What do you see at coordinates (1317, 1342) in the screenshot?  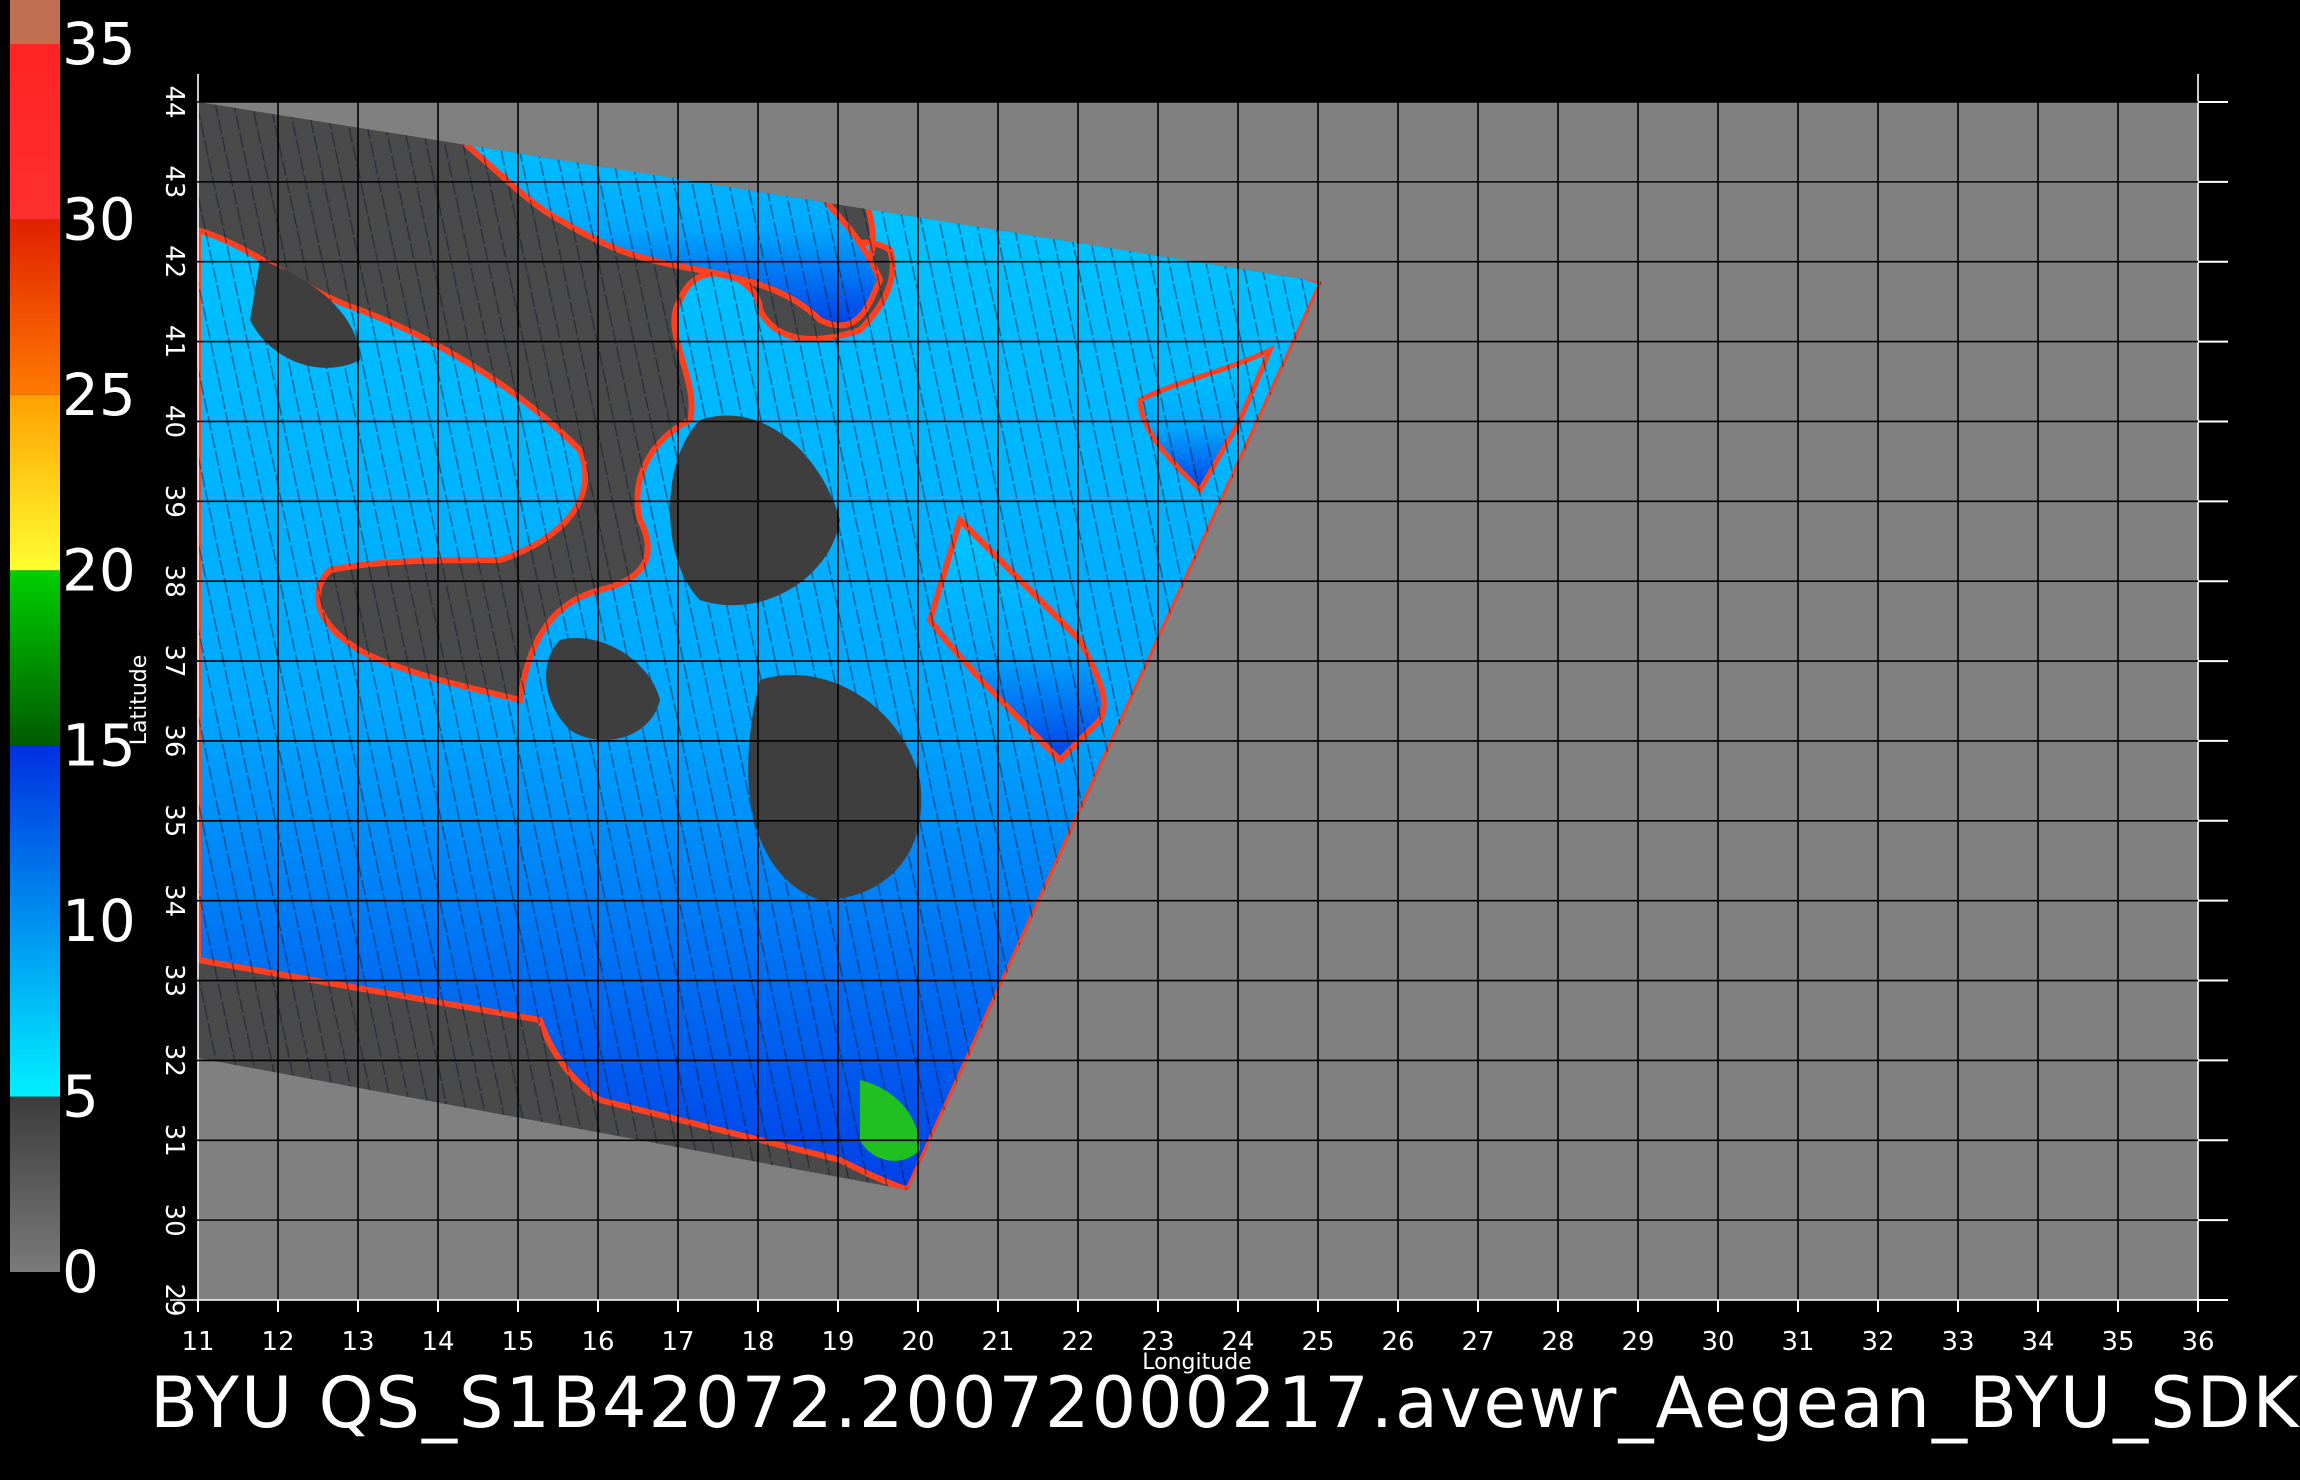 I see `x-tick-label: 25` at bounding box center [1317, 1342].